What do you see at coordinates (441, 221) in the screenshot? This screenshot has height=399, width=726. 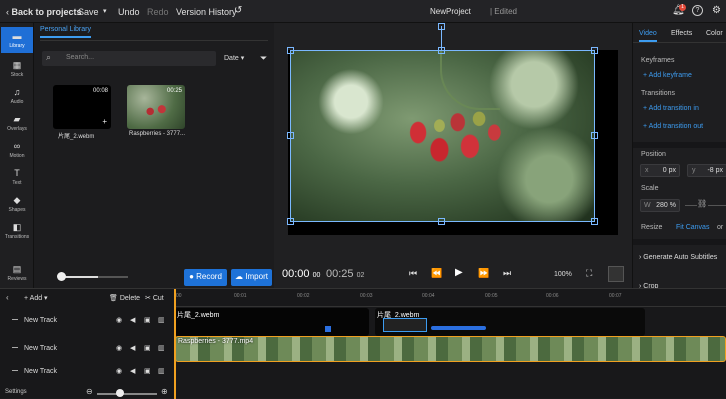 I see `resize-handle-b` at bounding box center [441, 221].